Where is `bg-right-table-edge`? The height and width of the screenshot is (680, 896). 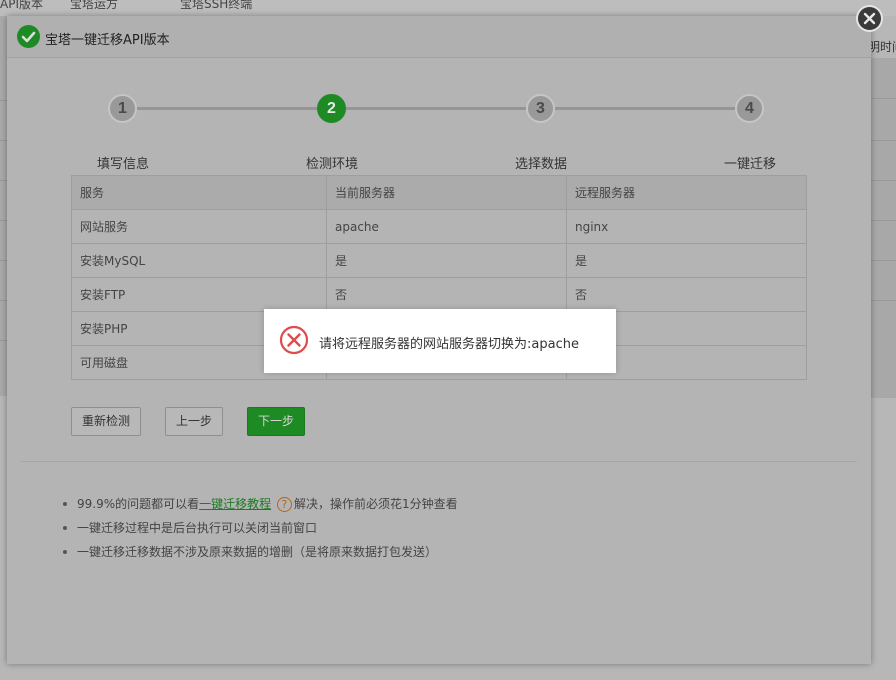 bg-right-table-edge is located at coordinates (883, 228).